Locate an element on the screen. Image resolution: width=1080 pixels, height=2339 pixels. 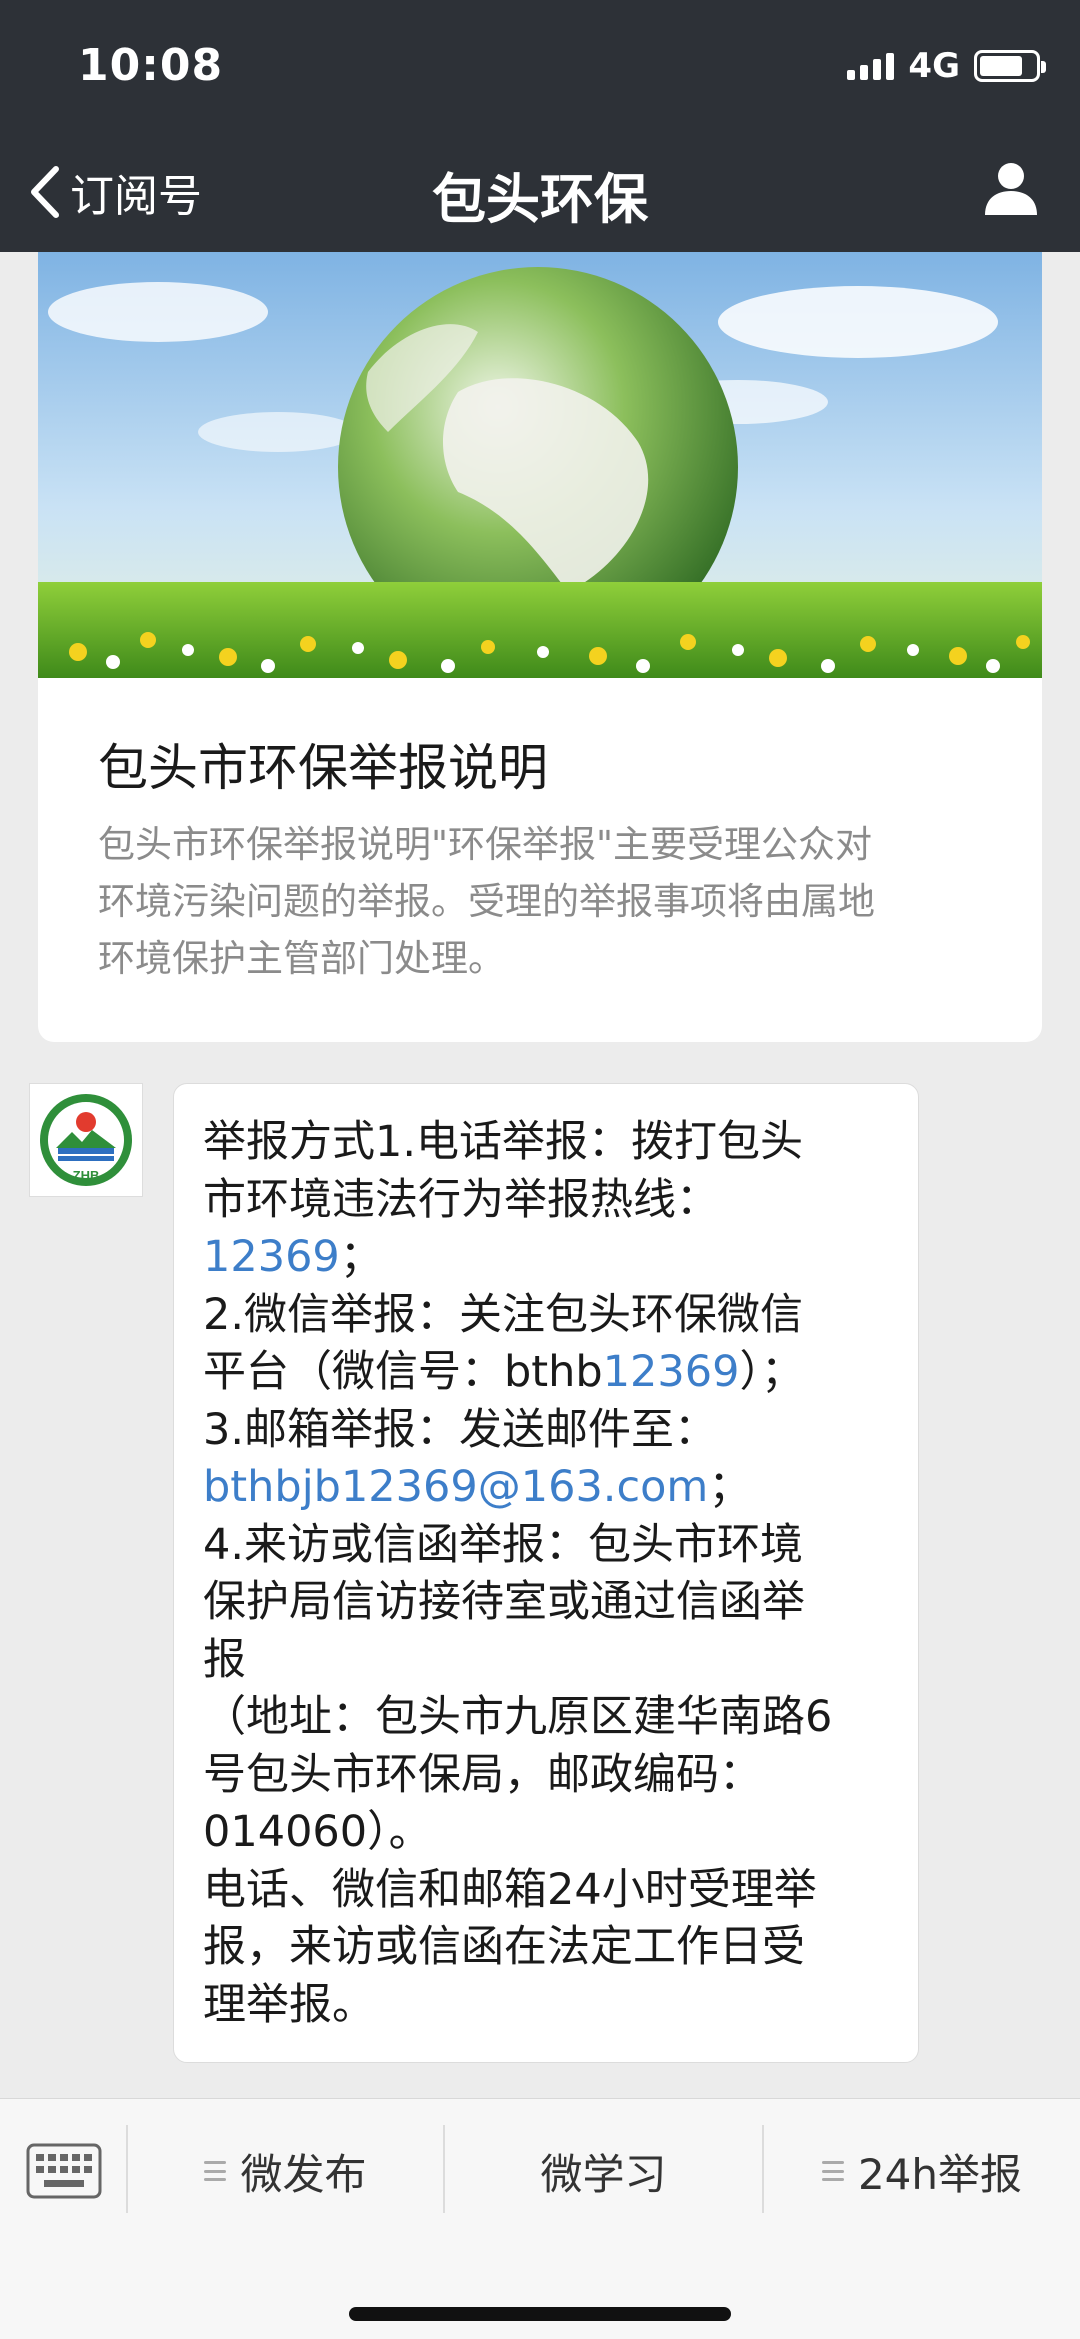
keyboard-icon is located at coordinates (64, 2171).